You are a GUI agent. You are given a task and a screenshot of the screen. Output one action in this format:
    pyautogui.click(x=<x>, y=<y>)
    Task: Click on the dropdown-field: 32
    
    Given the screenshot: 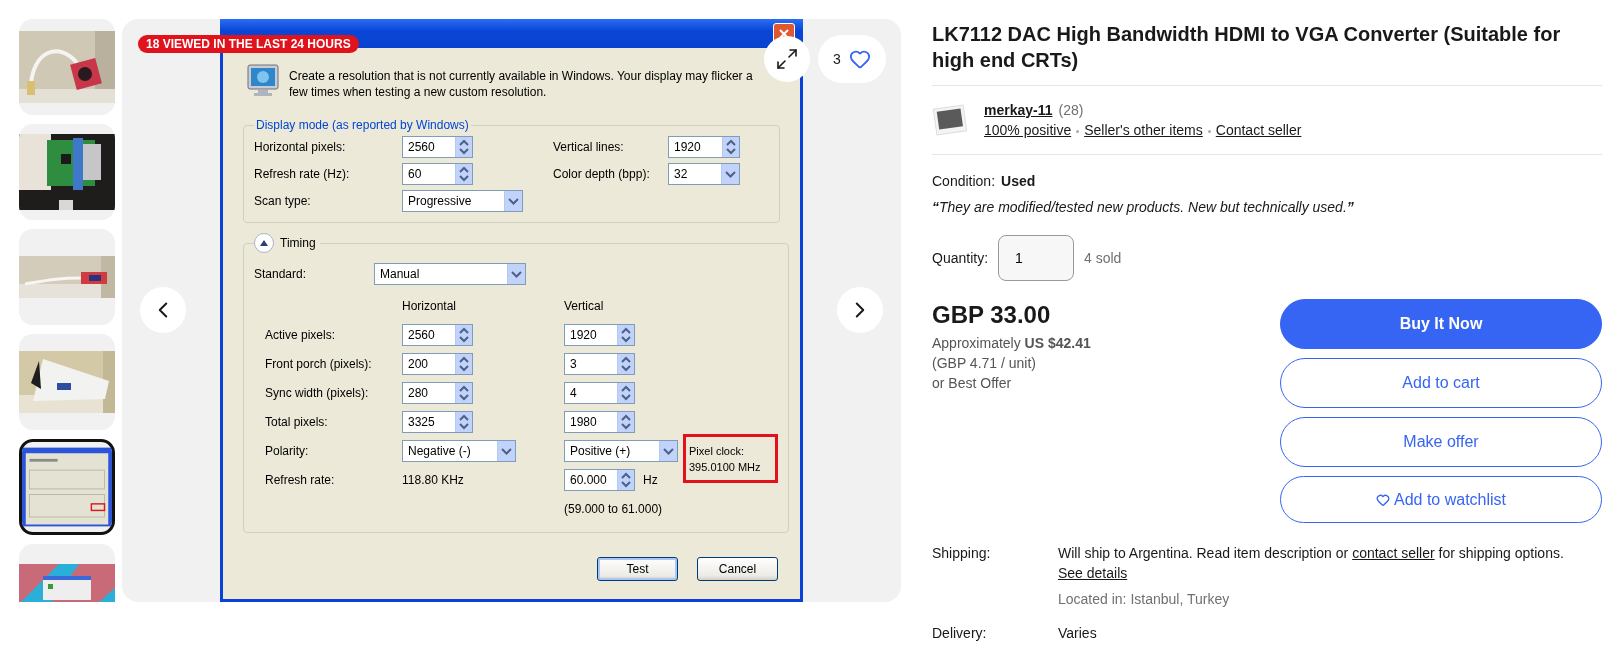 What is the action you would take?
    pyautogui.click(x=704, y=174)
    